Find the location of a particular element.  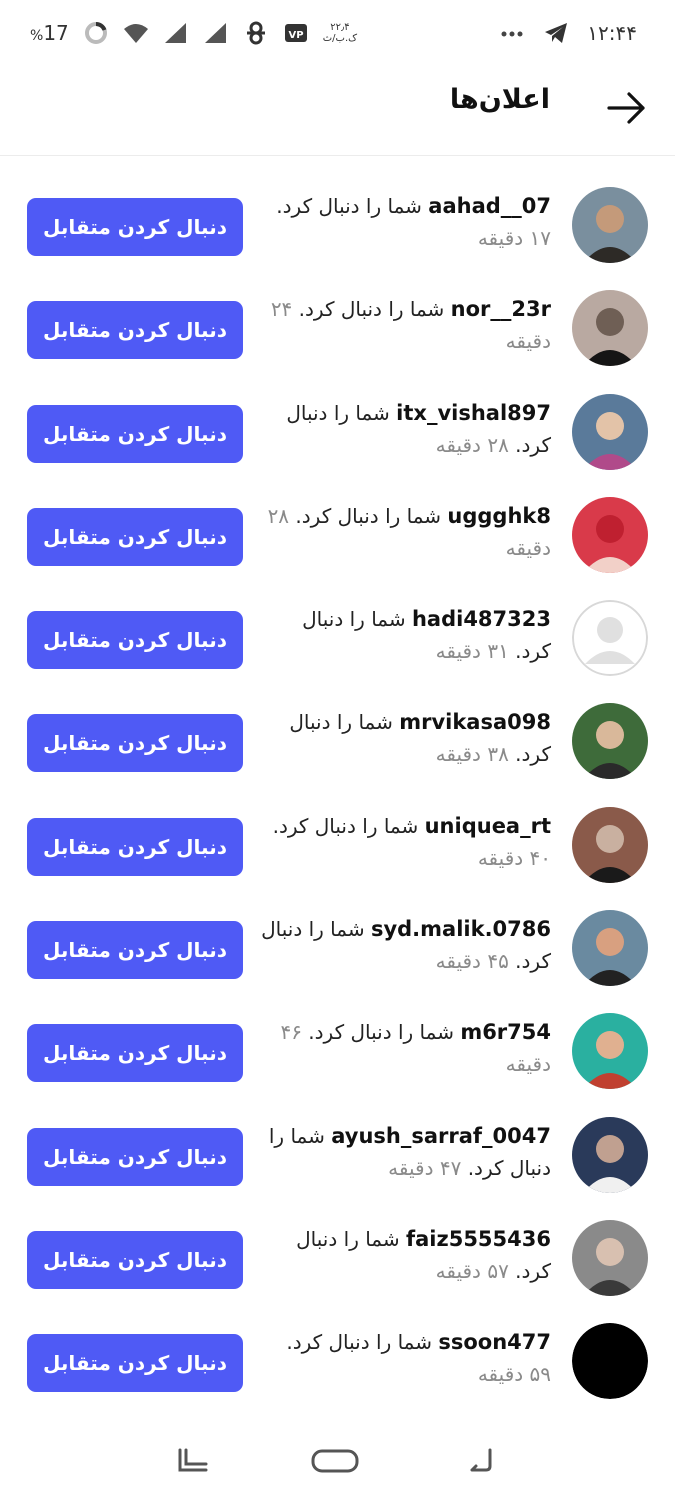

arrow-right-icon is located at coordinates (626, 108).